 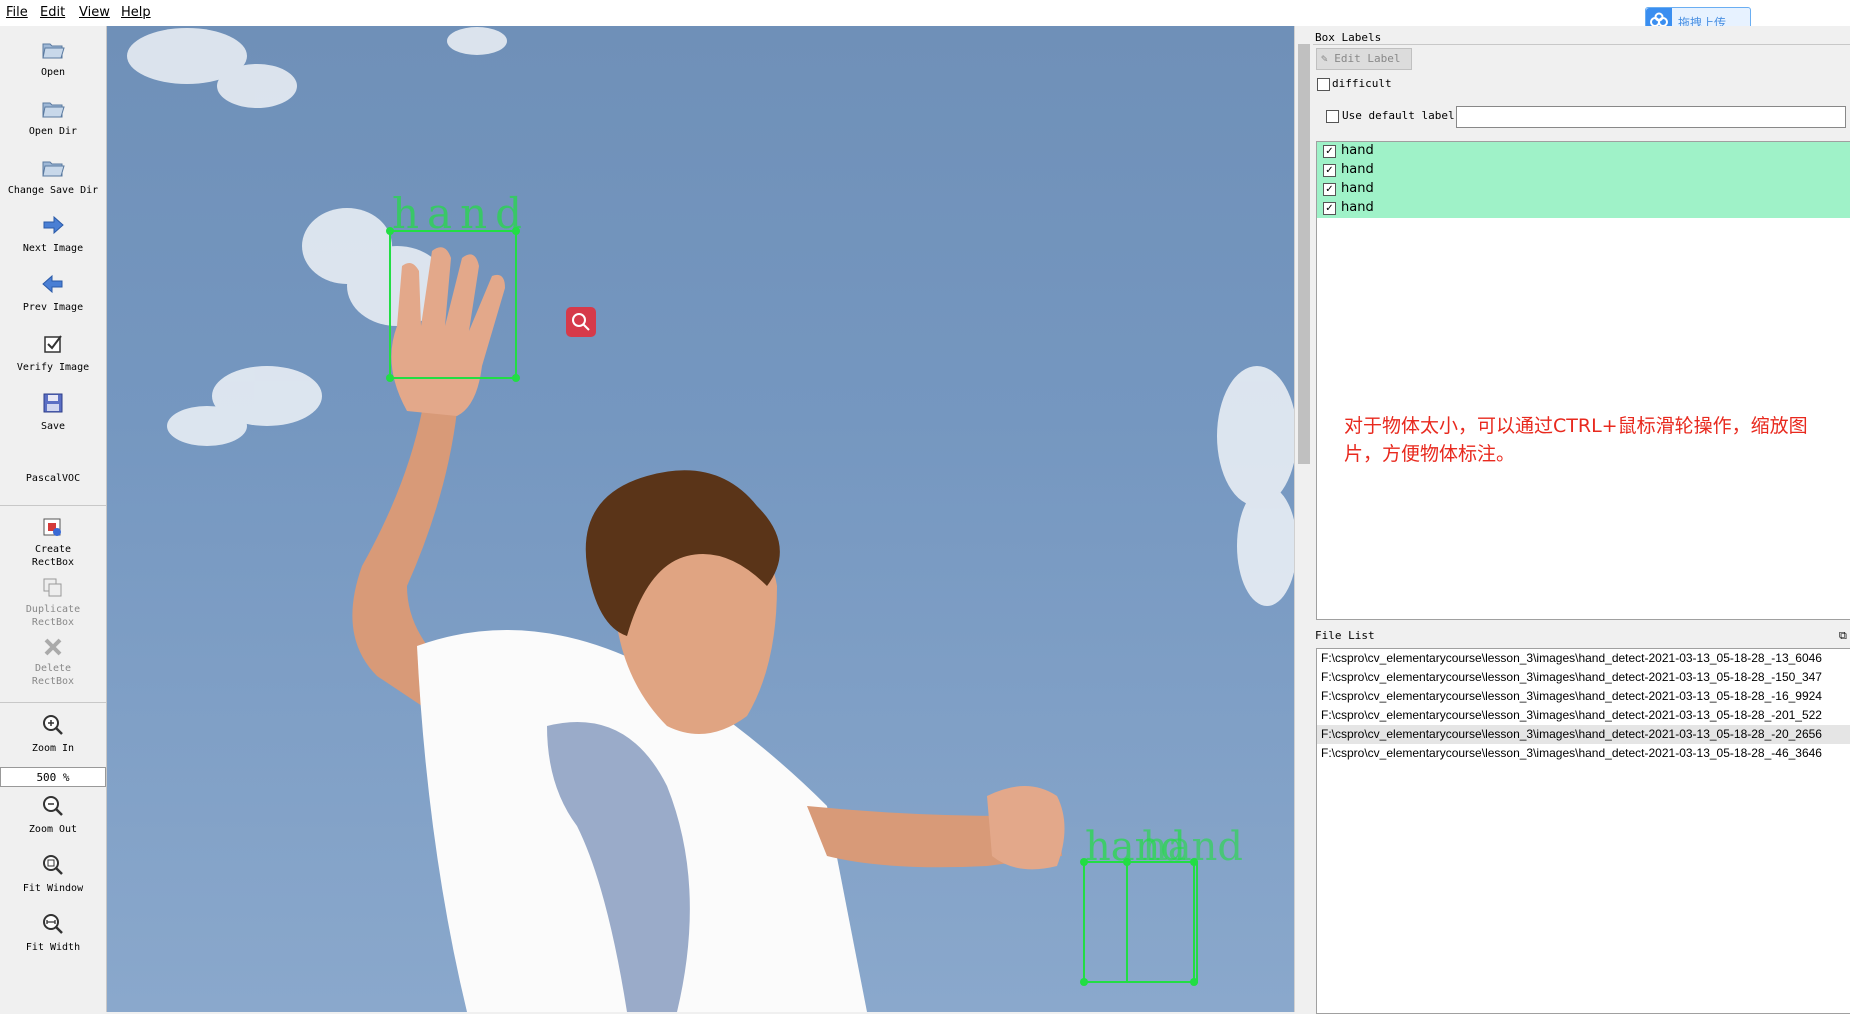 What do you see at coordinates (53, 556) in the screenshot?
I see `create-rectbox-label: Create RectBox` at bounding box center [53, 556].